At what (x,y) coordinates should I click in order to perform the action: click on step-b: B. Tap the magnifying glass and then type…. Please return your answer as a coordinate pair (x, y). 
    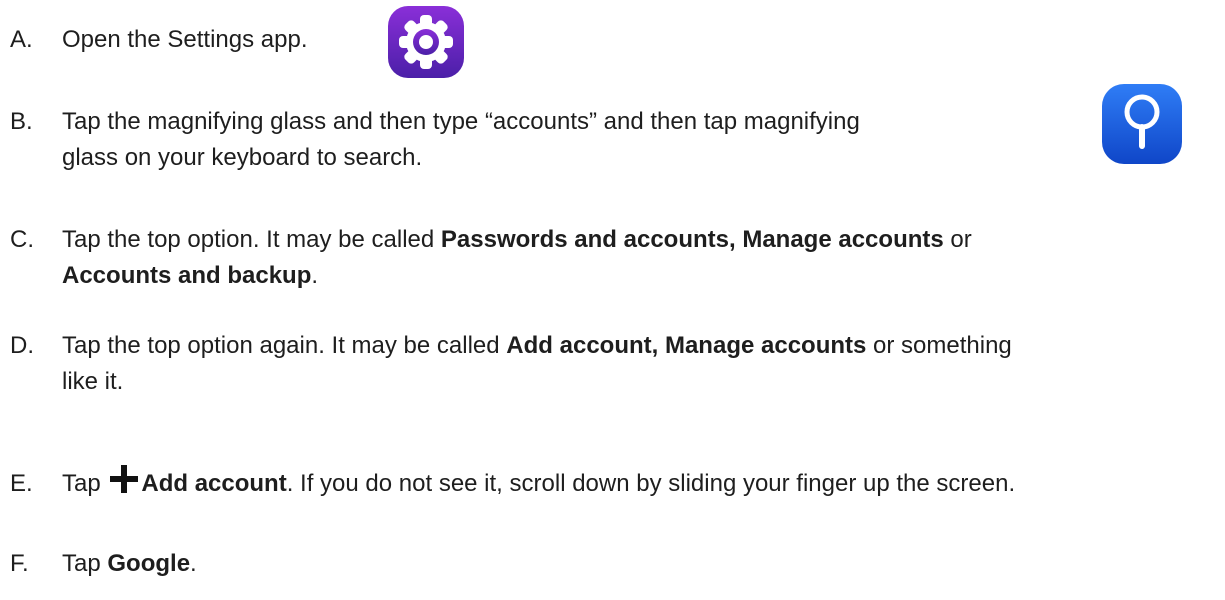
    Looking at the image, I should click on (435, 140).